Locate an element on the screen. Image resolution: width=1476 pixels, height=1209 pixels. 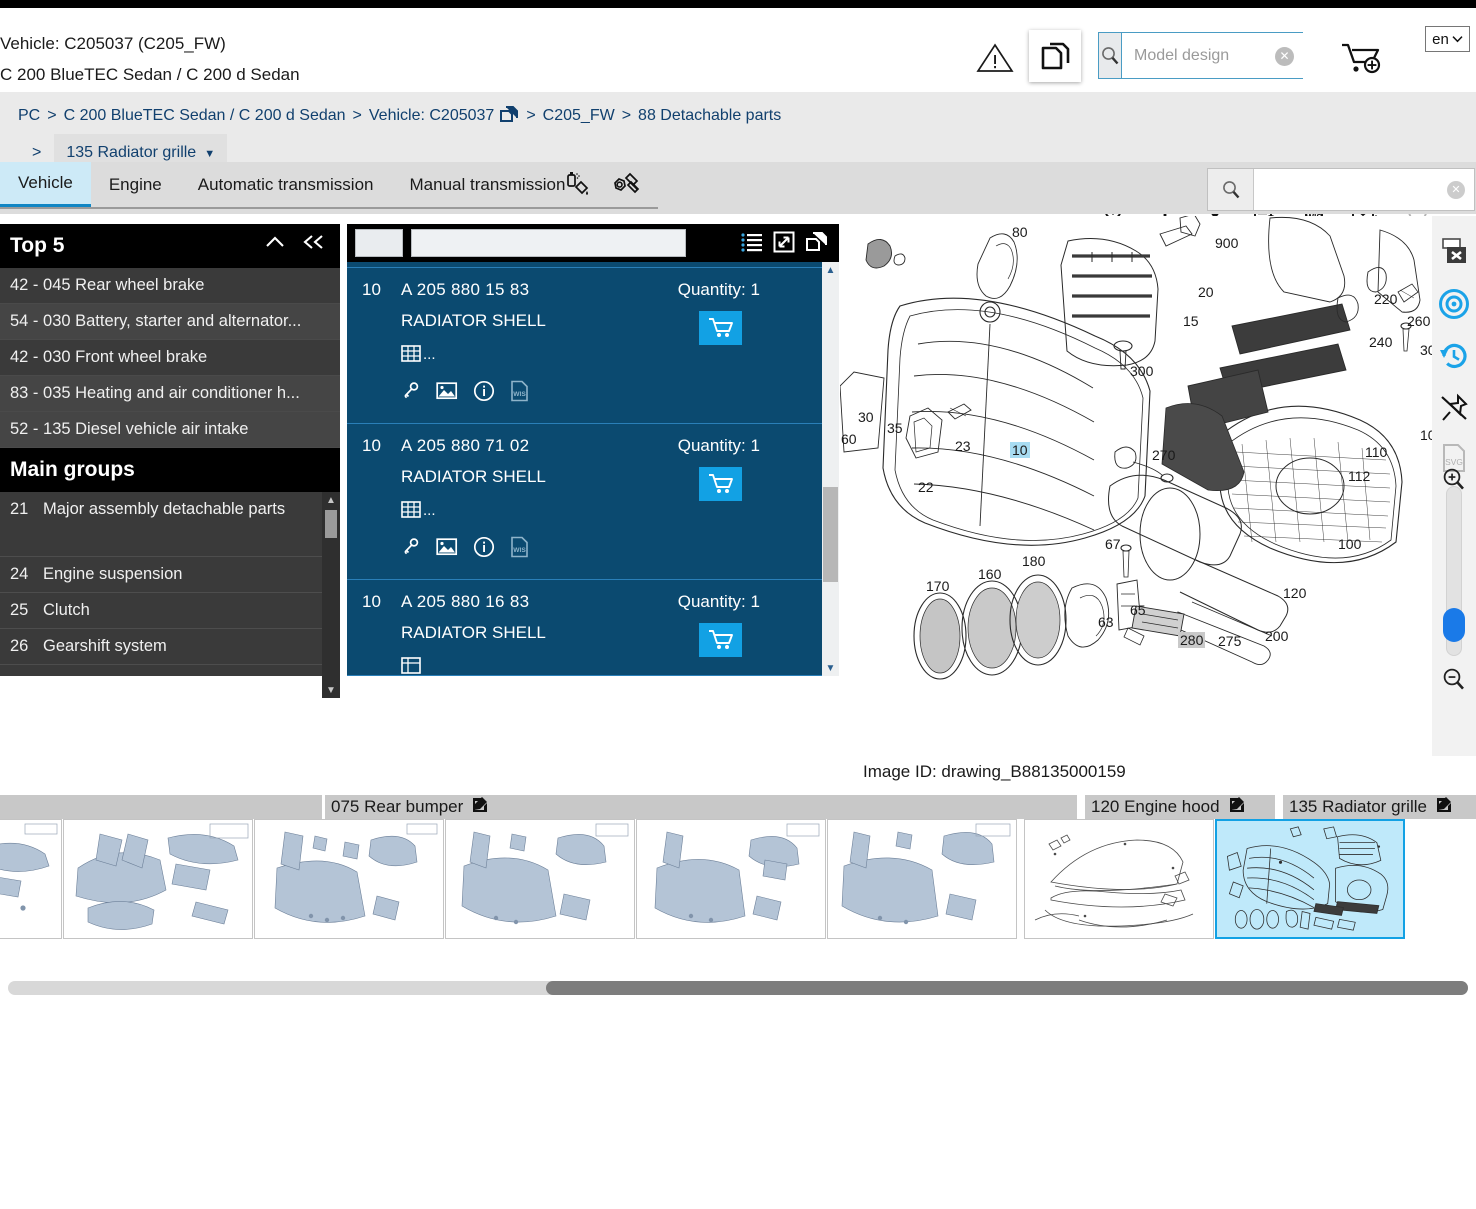
history-reset-icon is located at coordinates (1454, 356).